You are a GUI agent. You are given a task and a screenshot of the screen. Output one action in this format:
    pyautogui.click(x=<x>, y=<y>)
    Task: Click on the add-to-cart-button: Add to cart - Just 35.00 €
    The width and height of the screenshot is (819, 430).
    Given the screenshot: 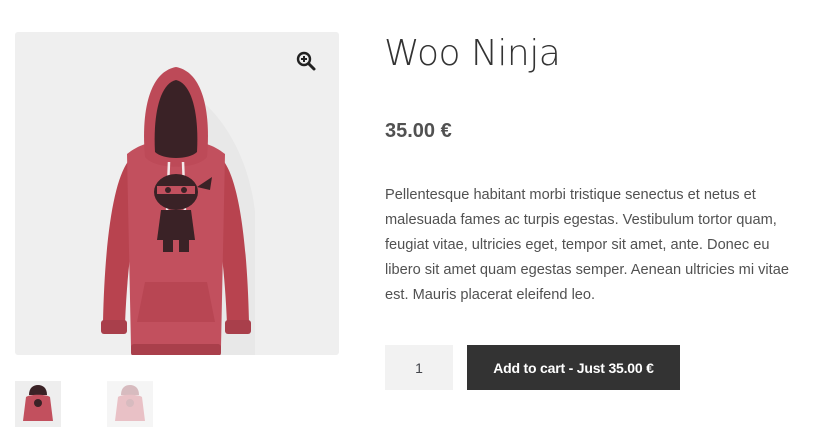 What is the action you would take?
    pyautogui.click(x=573, y=367)
    